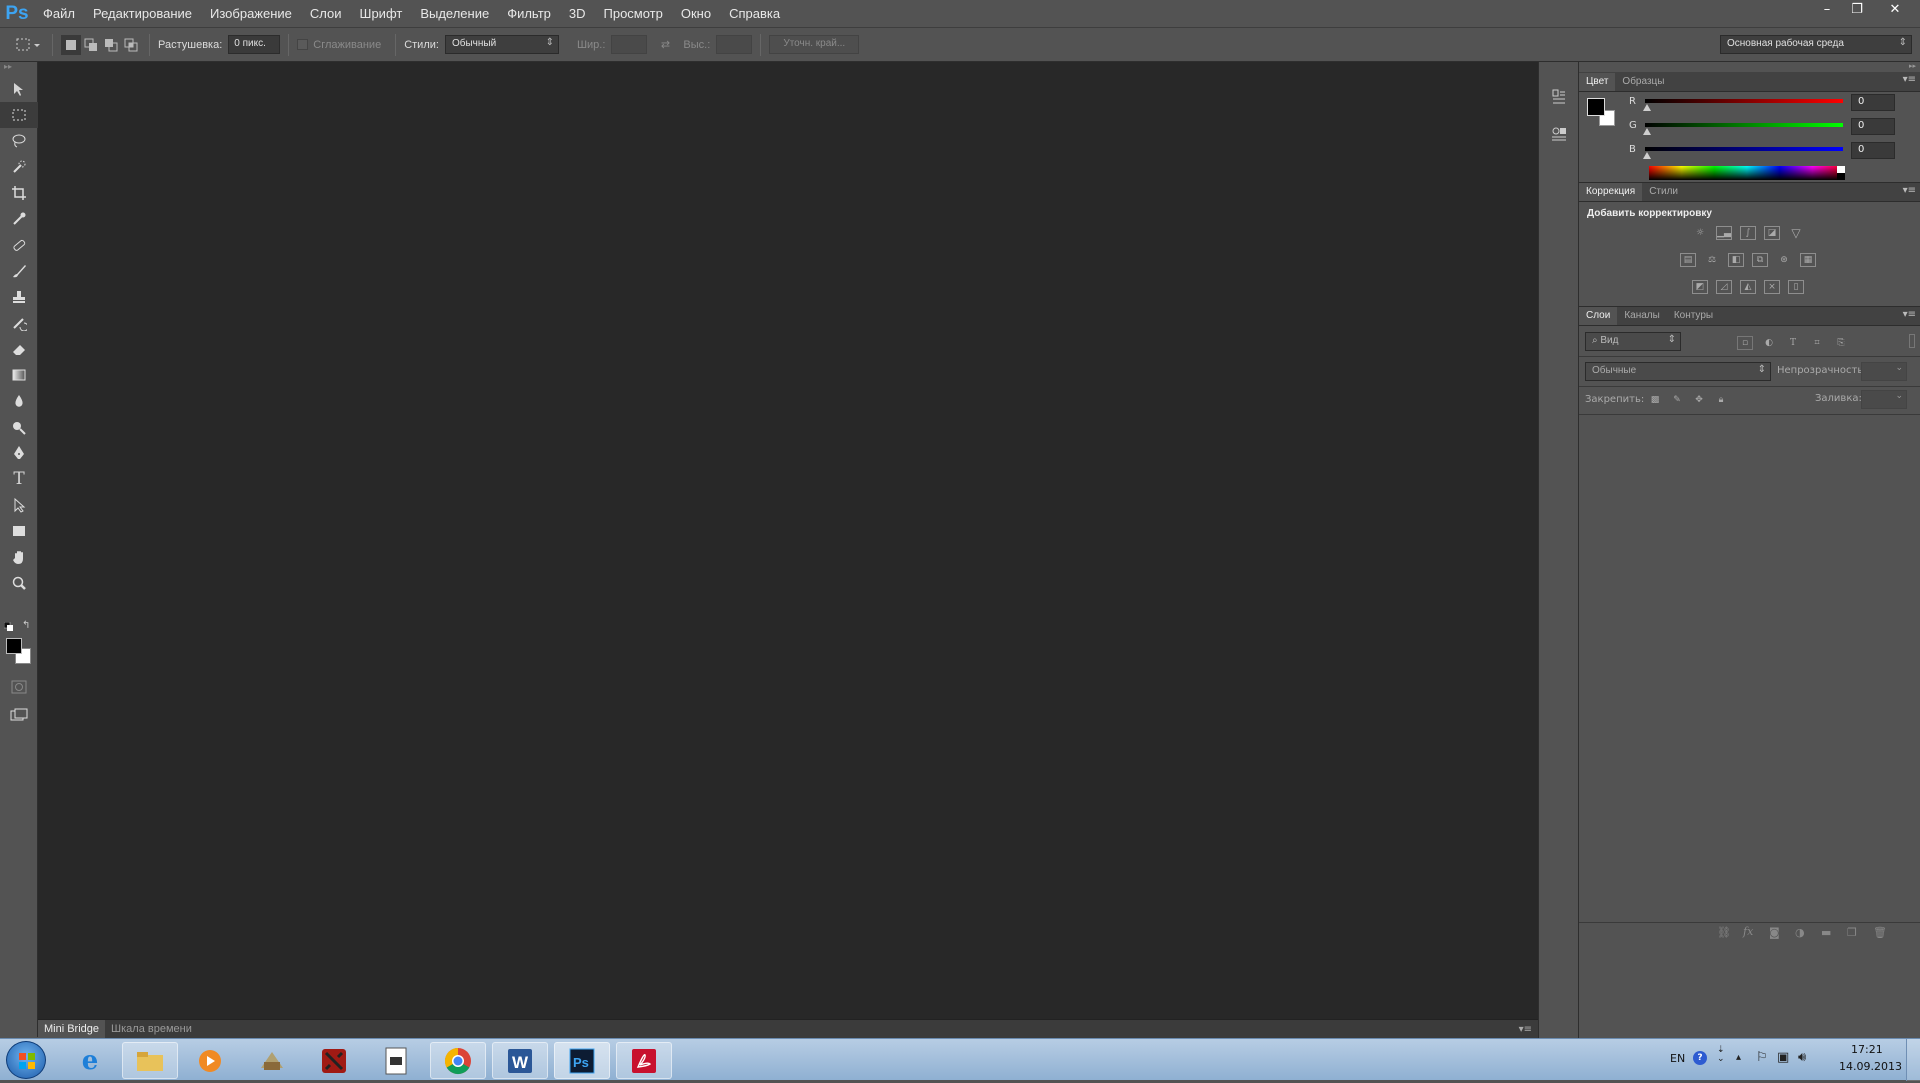 The width and height of the screenshot is (1920, 1083). Describe the element at coordinates (1867, 1049) in the screenshot. I see `clock-time: 17:21` at that location.